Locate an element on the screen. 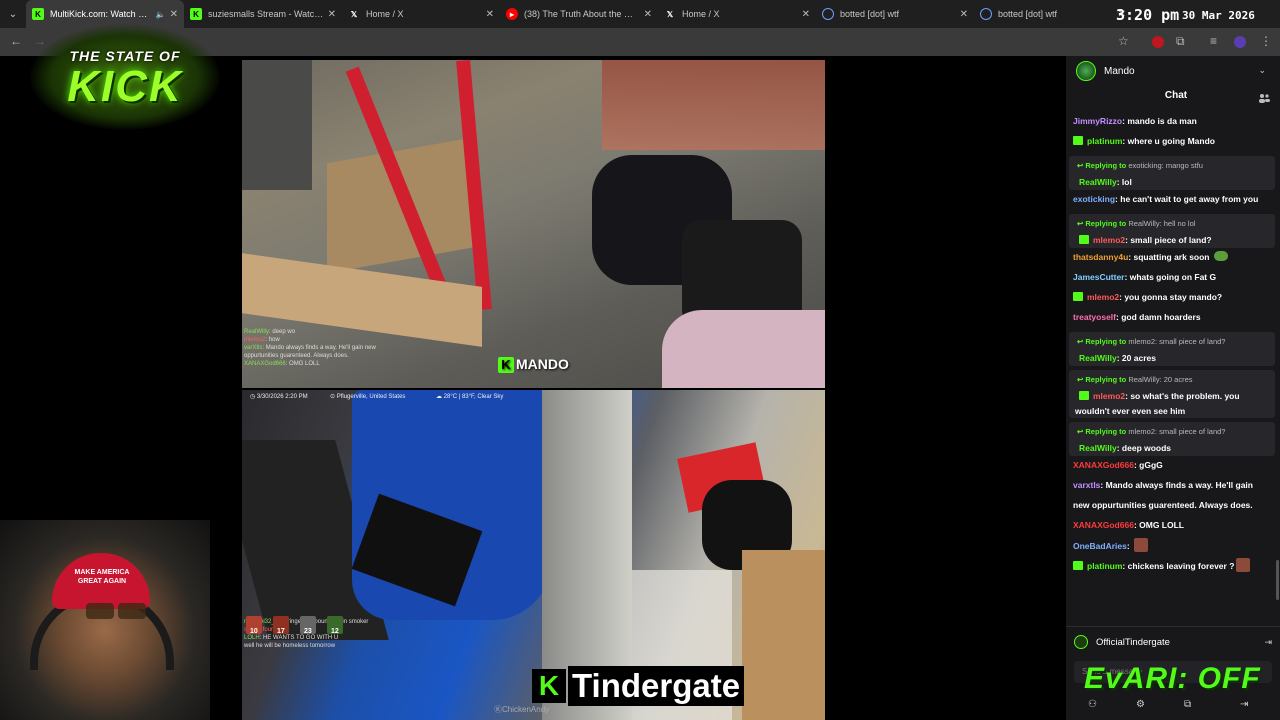 The image size is (1280, 720). add-user-icon: ⚇ is located at coordinates (1092, 704).